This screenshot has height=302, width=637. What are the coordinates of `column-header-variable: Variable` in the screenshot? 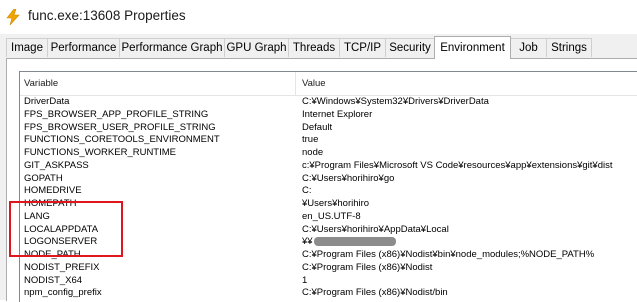 It's located at (158, 83).